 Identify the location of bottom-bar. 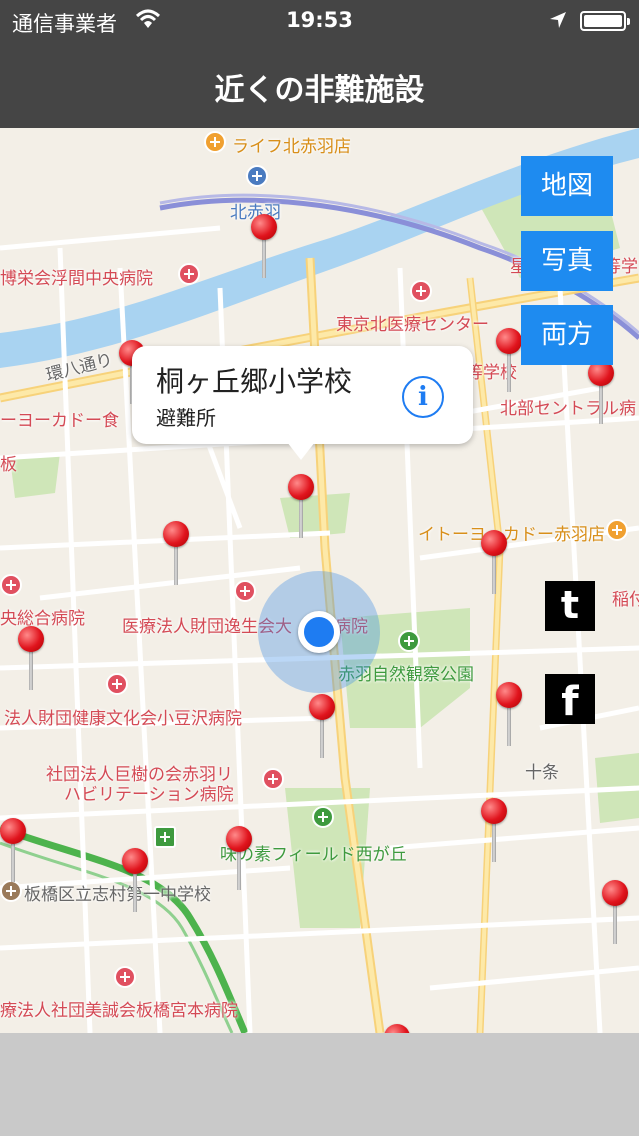
(319, 1084).